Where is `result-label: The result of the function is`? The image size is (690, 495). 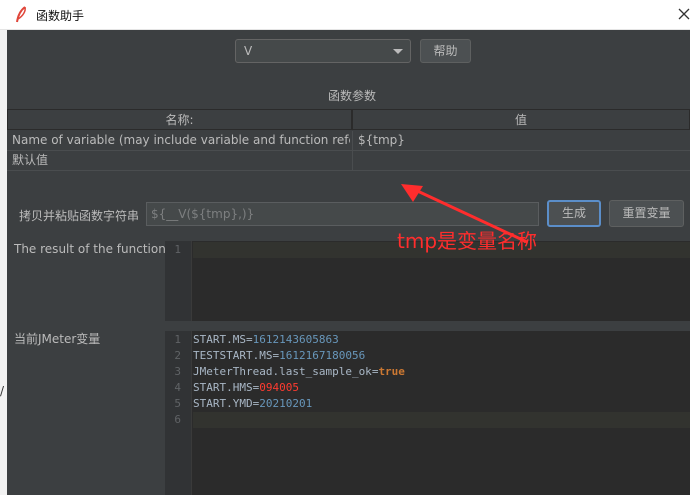
result-label: The result of the function is is located at coordinates (97, 249).